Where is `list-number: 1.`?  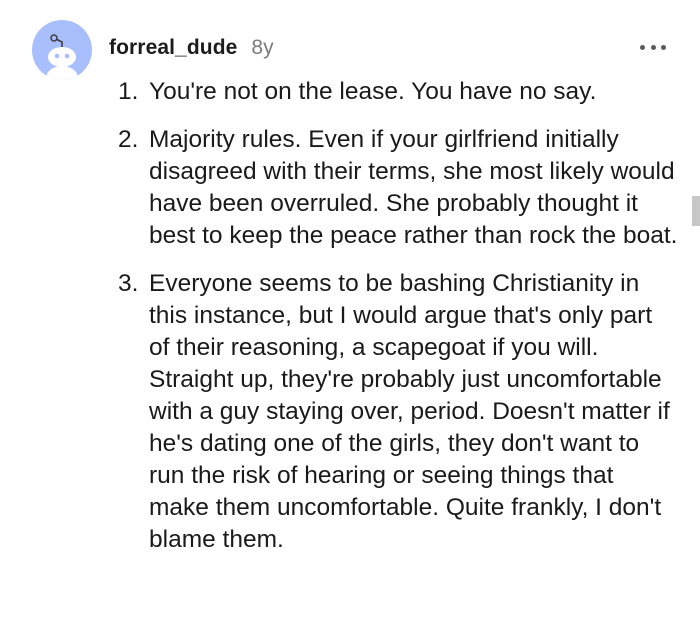 list-number: 1. is located at coordinates (128, 91).